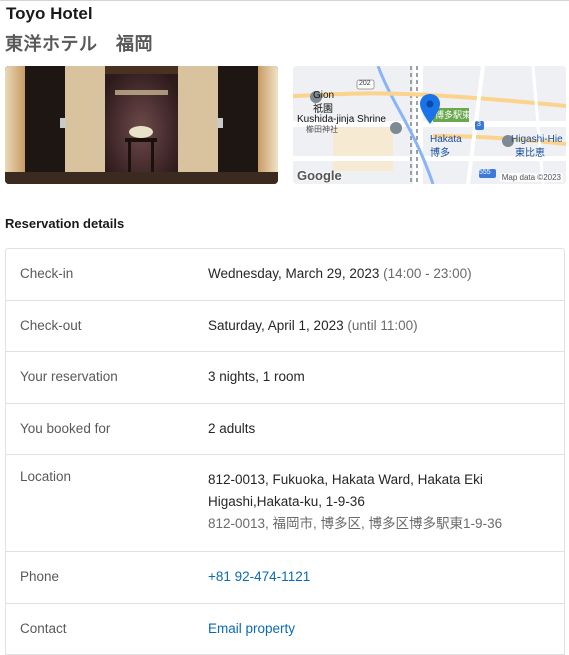  What do you see at coordinates (386, 629) in the screenshot?
I see `contact-value: Email property` at bounding box center [386, 629].